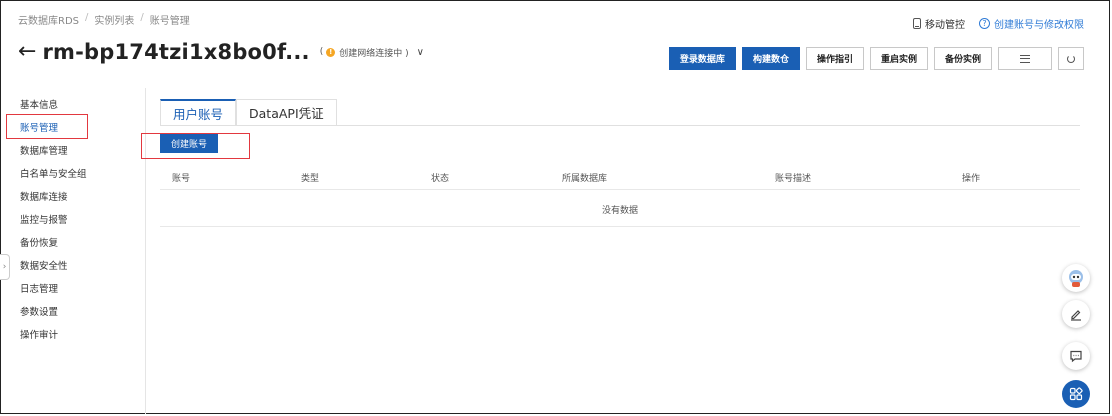  Describe the element at coordinates (834, 58) in the screenshot. I see `operation-guide-button: 操作指引` at that location.